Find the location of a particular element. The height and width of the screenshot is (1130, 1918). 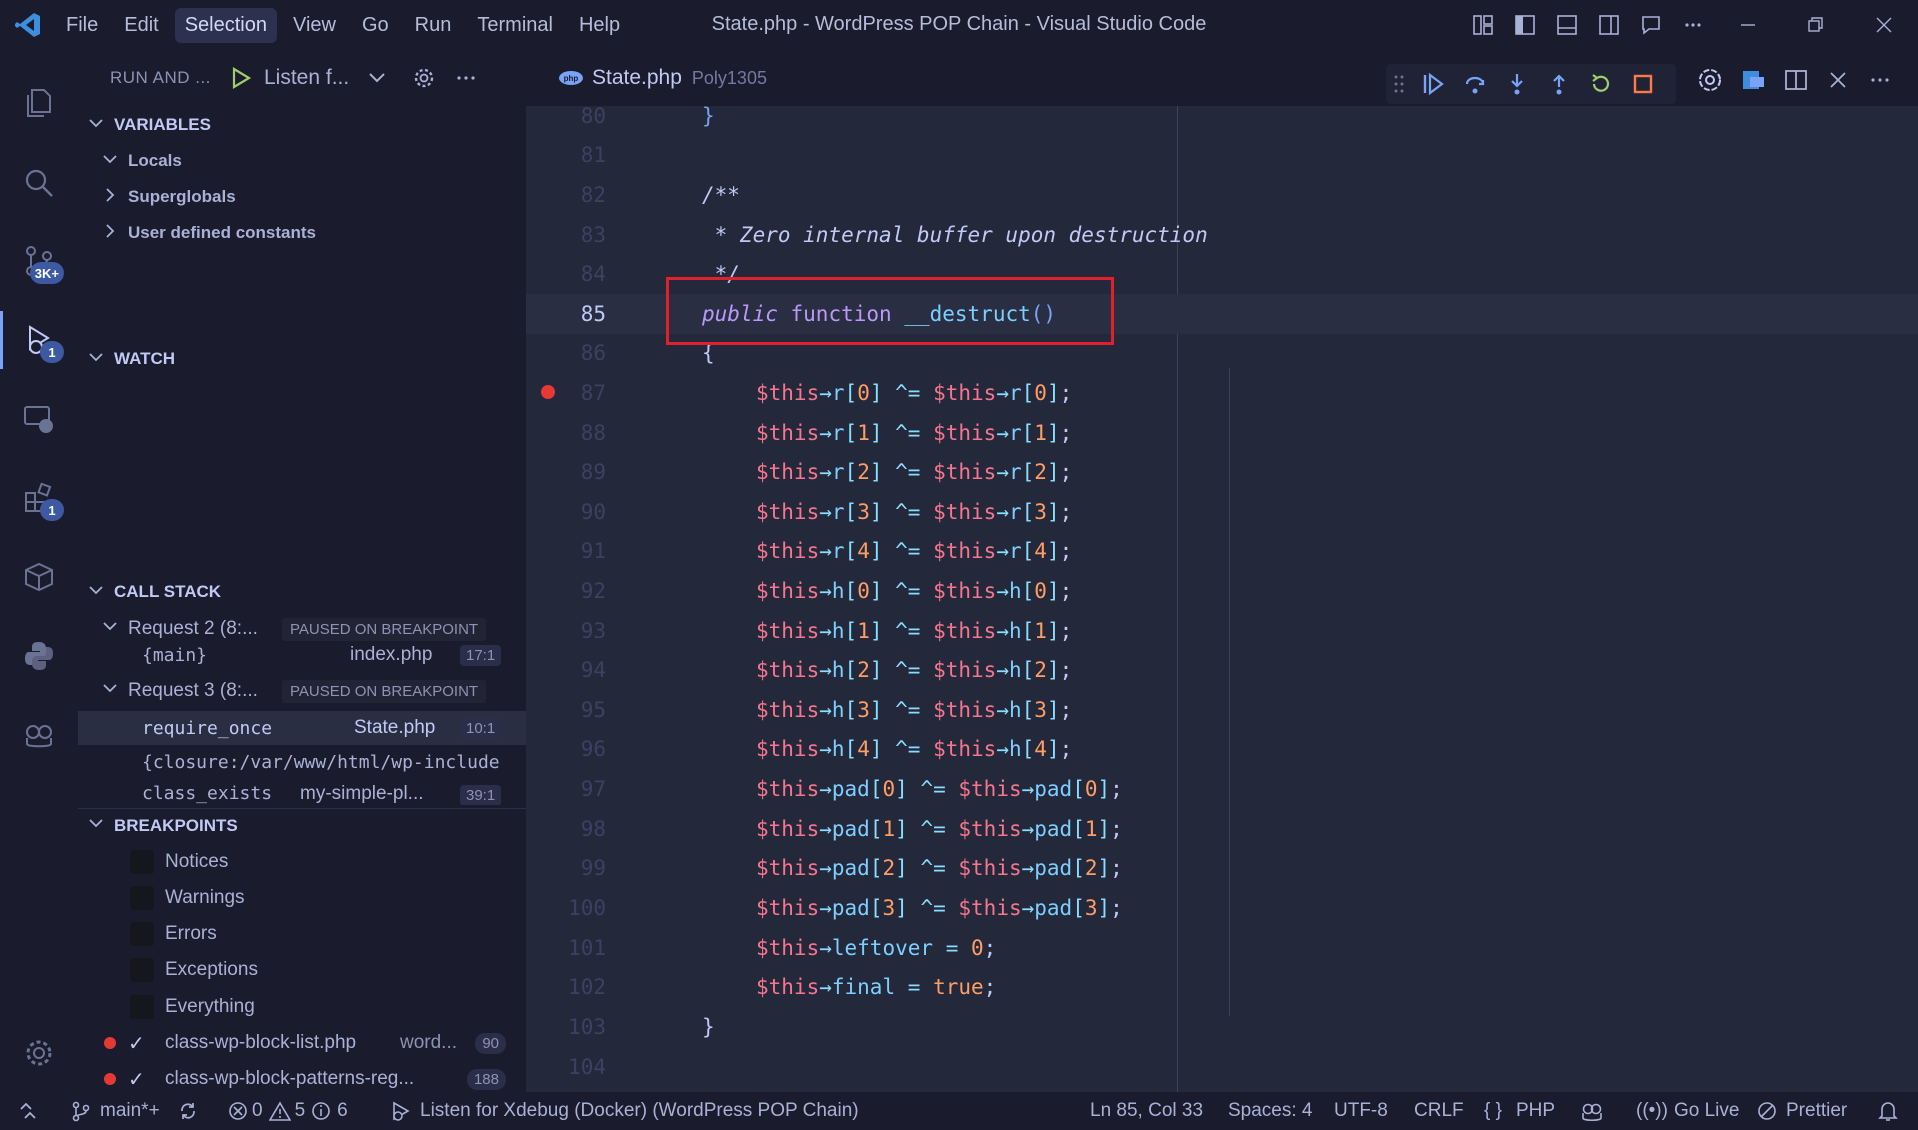

customize-layout-icon is located at coordinates (1483, 25).